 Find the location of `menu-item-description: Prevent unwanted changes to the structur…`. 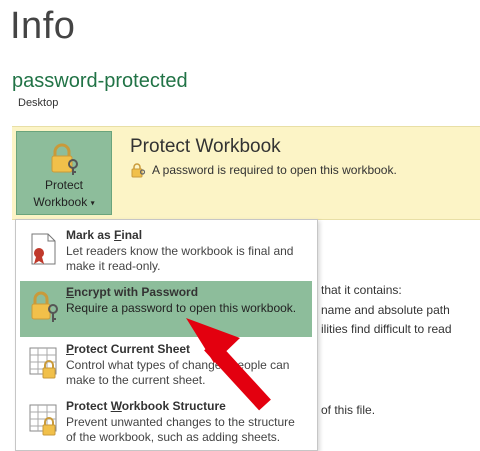

menu-item-description: Prevent unwanted changes to the structur… is located at coordinates (180, 429).